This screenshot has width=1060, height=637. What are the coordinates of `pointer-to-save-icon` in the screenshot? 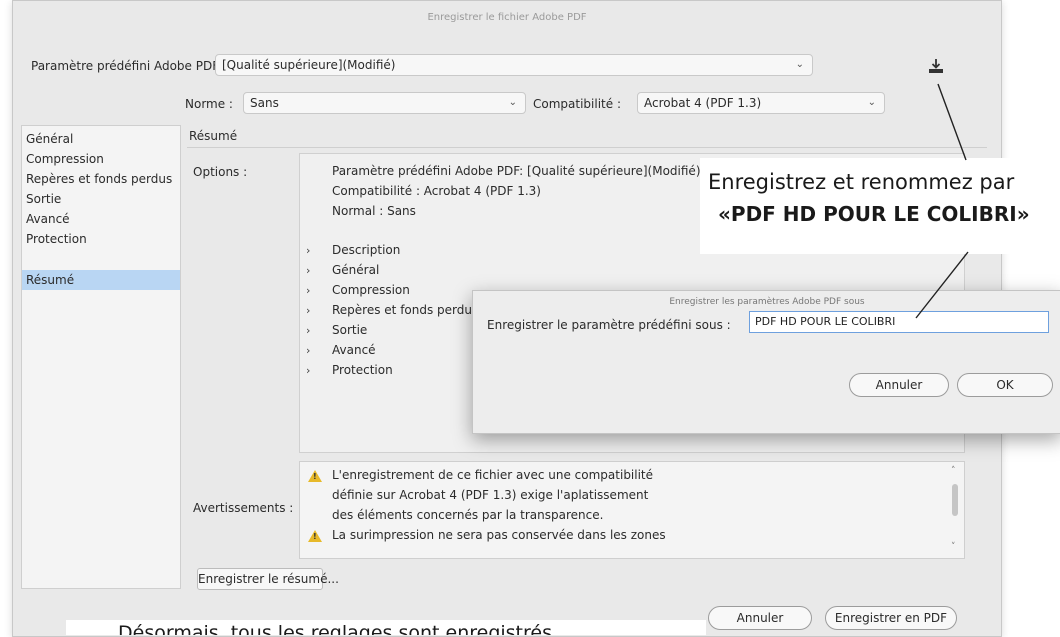 It's located at (952, 122).